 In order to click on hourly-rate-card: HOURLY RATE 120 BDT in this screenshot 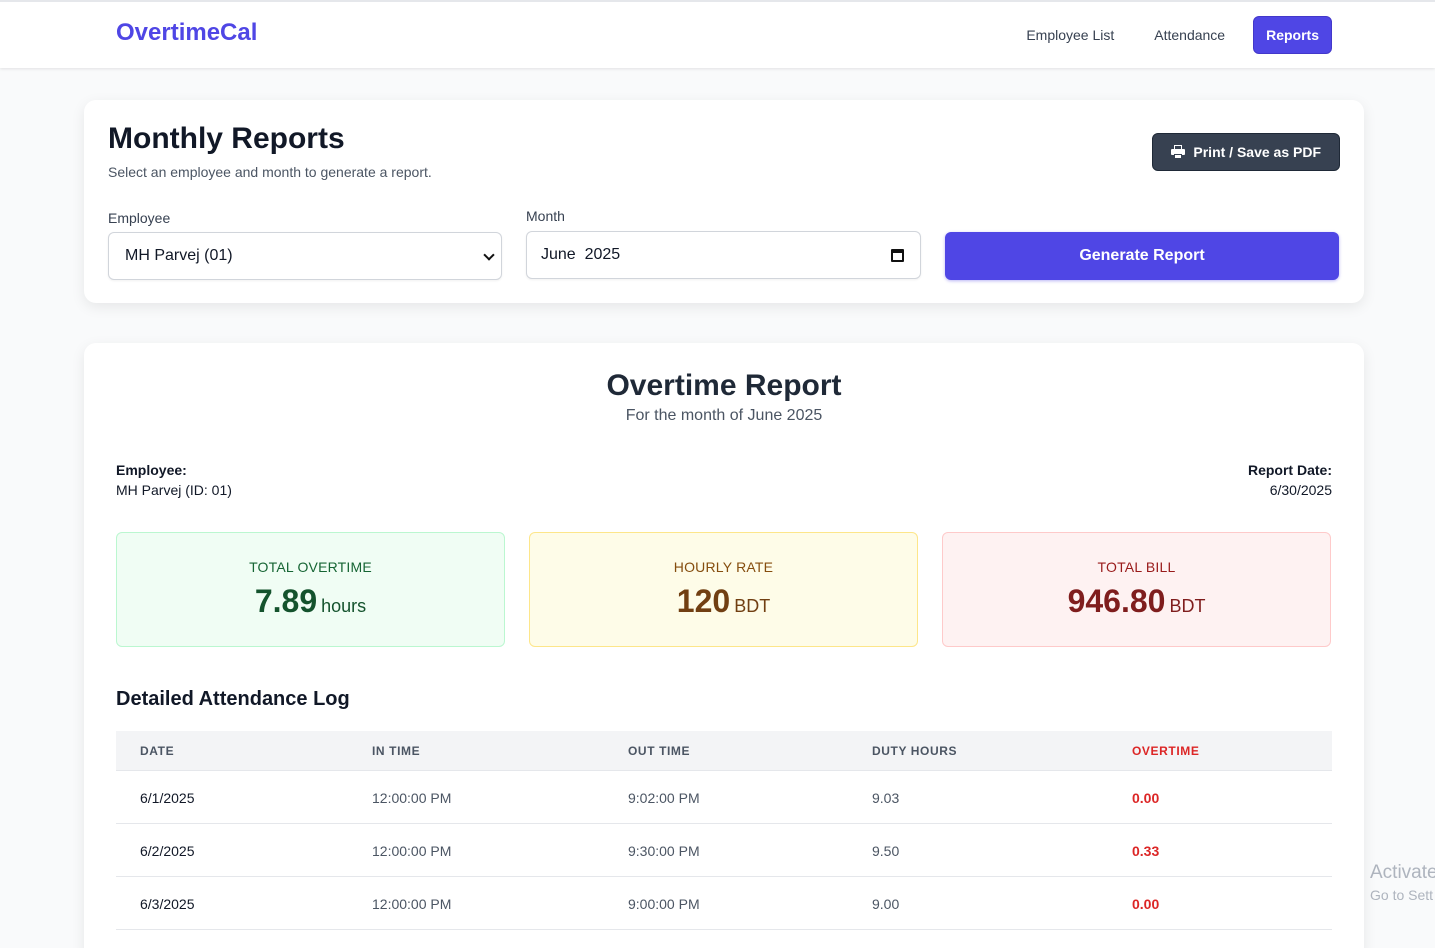, I will do `click(723, 589)`.